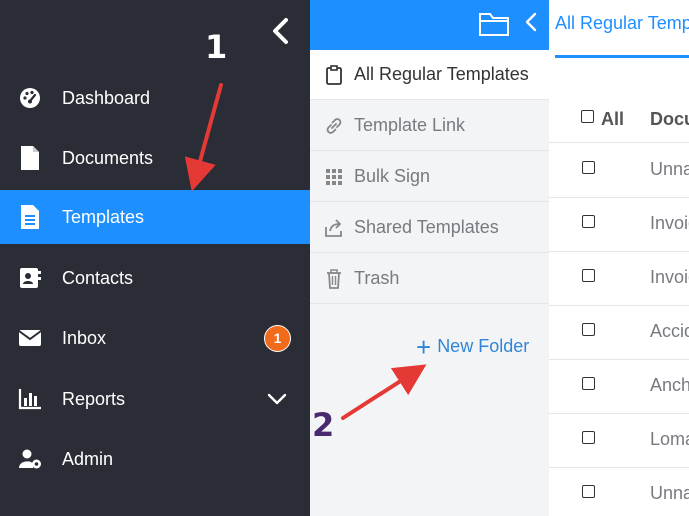  Describe the element at coordinates (155, 158) in the screenshot. I see `sidebar-item-documents: Documents` at that location.